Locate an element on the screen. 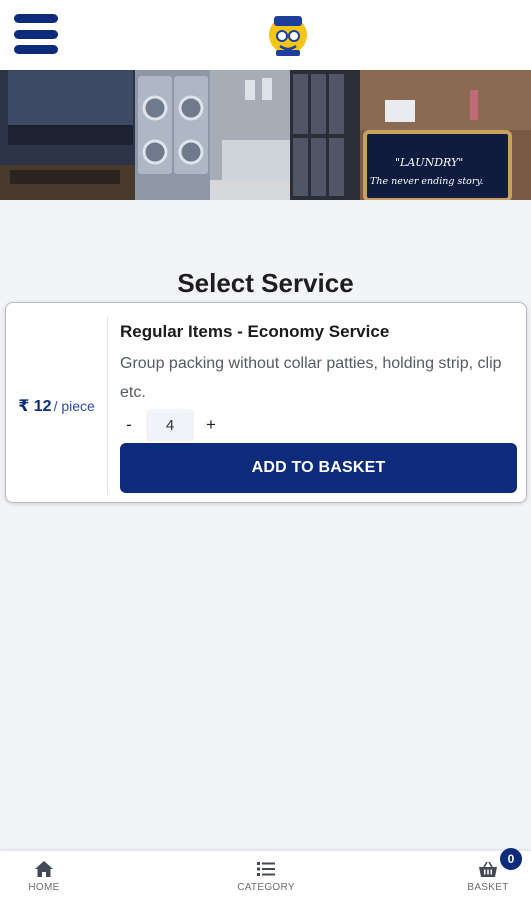 This screenshot has width=531, height=900. quantity-input: 4 is located at coordinates (170, 425).